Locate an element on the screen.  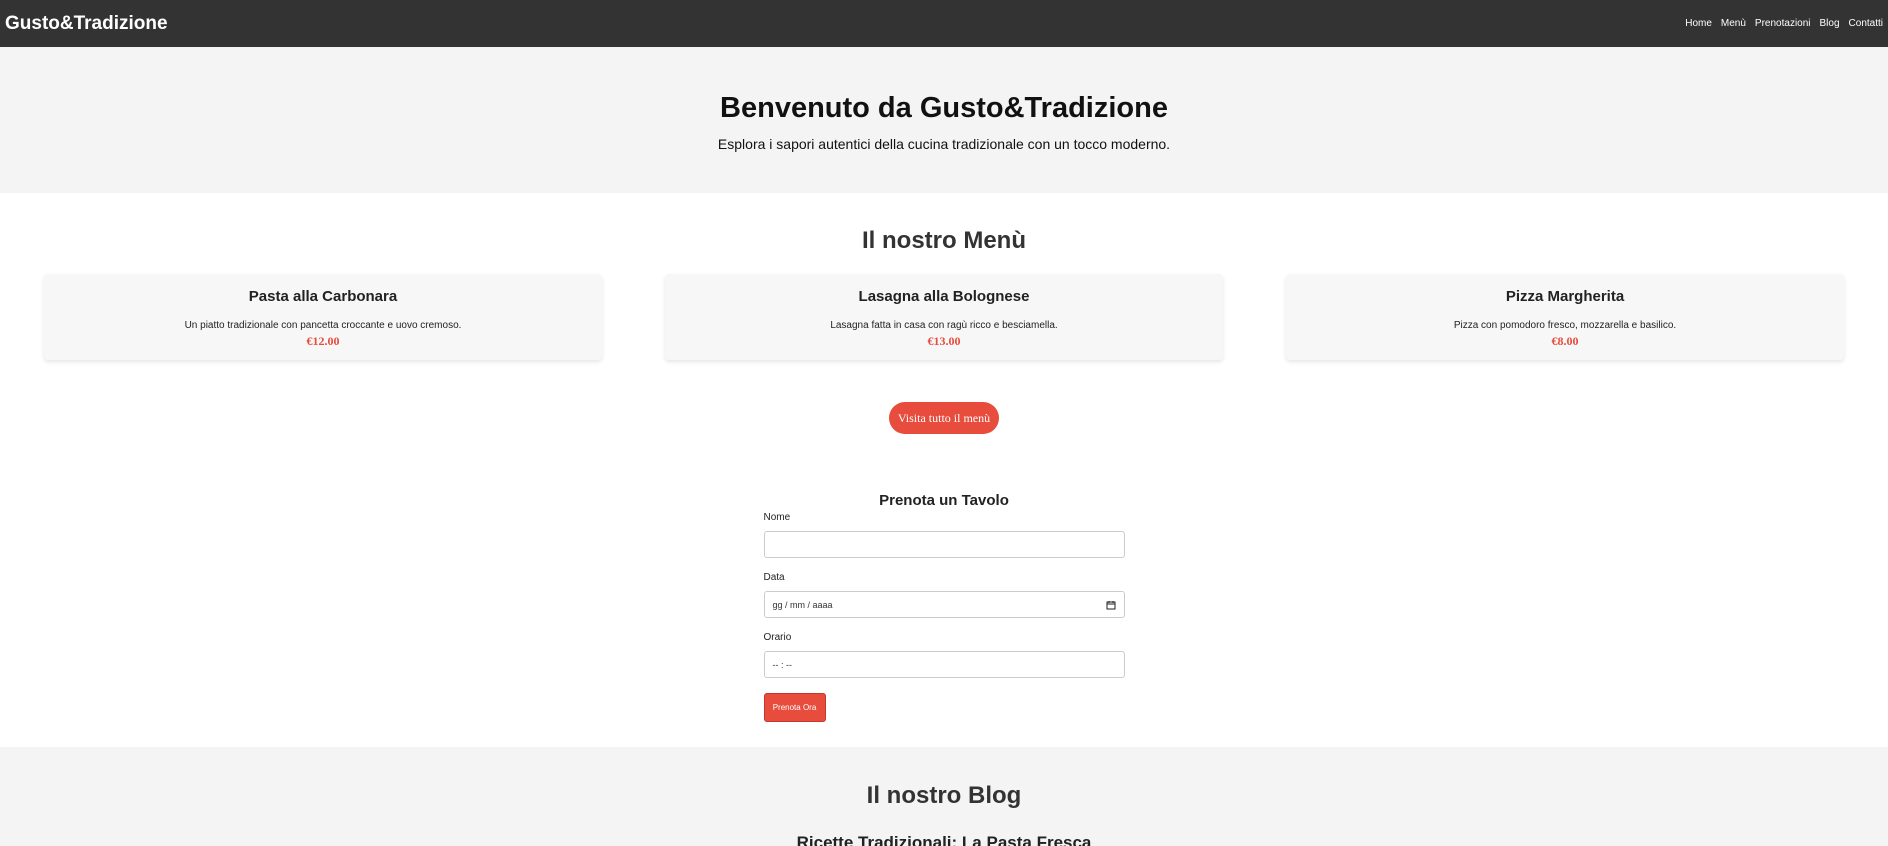
dish-price: €8.00 is located at coordinates (1565, 341).